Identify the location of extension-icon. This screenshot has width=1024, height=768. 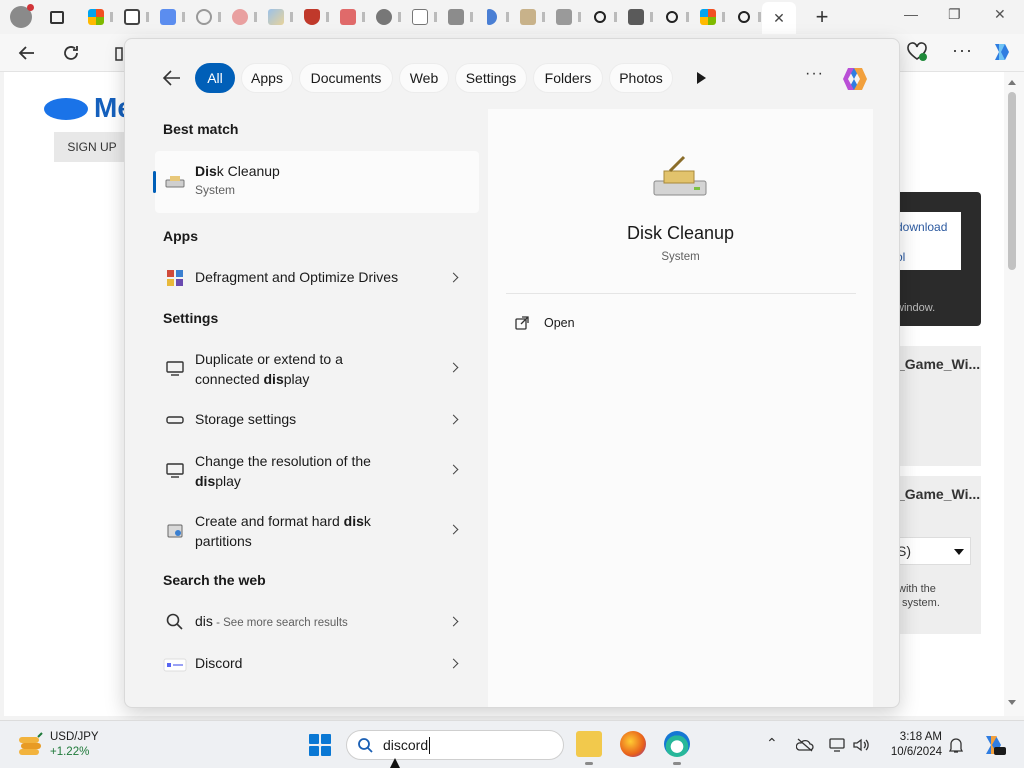
(917, 52).